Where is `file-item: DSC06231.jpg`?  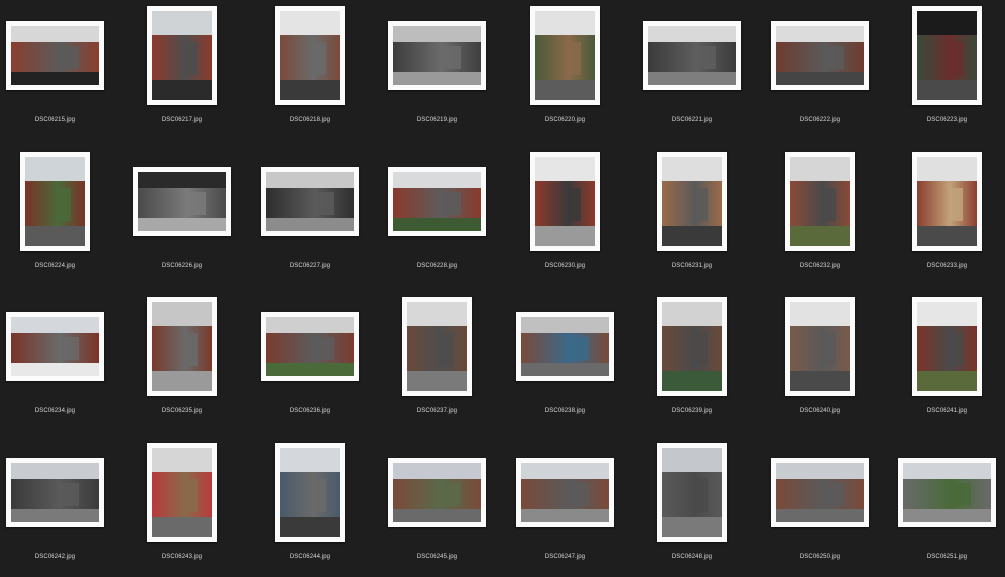
file-item: DSC06231.jpg is located at coordinates (692, 216).